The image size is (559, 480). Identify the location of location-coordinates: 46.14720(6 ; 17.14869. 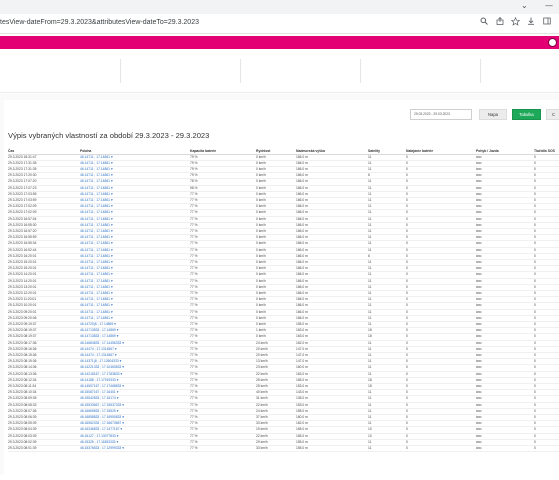
(96, 324).